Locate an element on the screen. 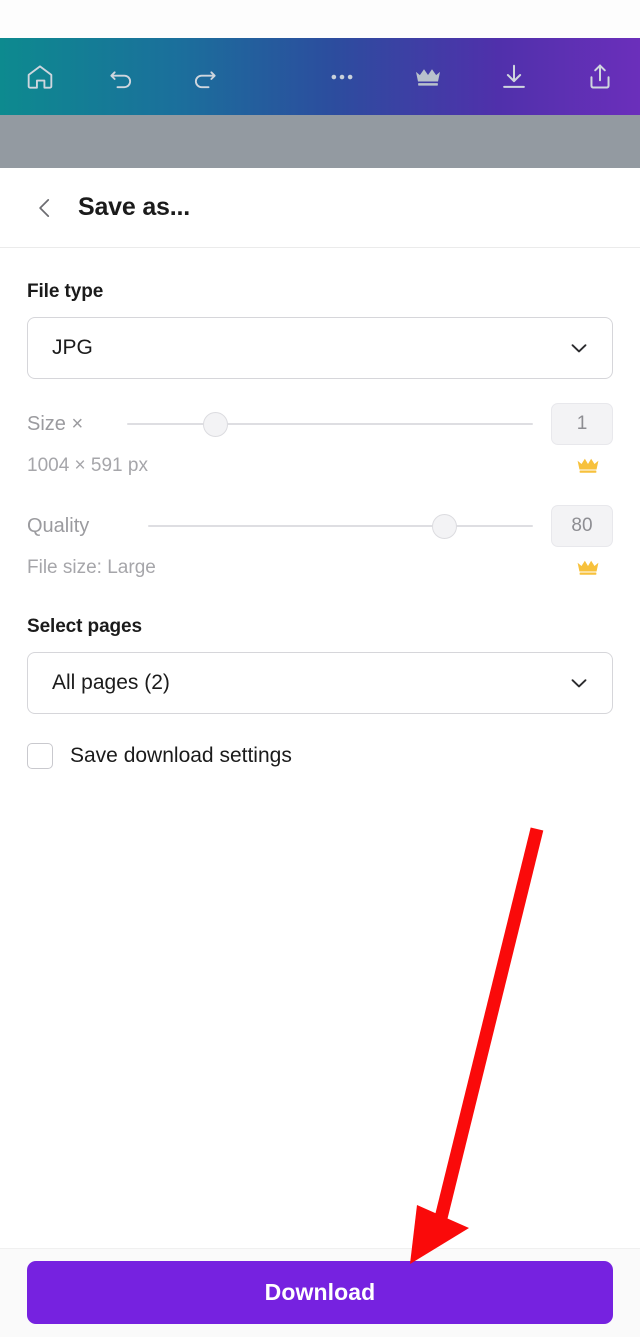 Image resolution: width=640 pixels, height=1337 pixels. size-slider-track is located at coordinates (330, 424).